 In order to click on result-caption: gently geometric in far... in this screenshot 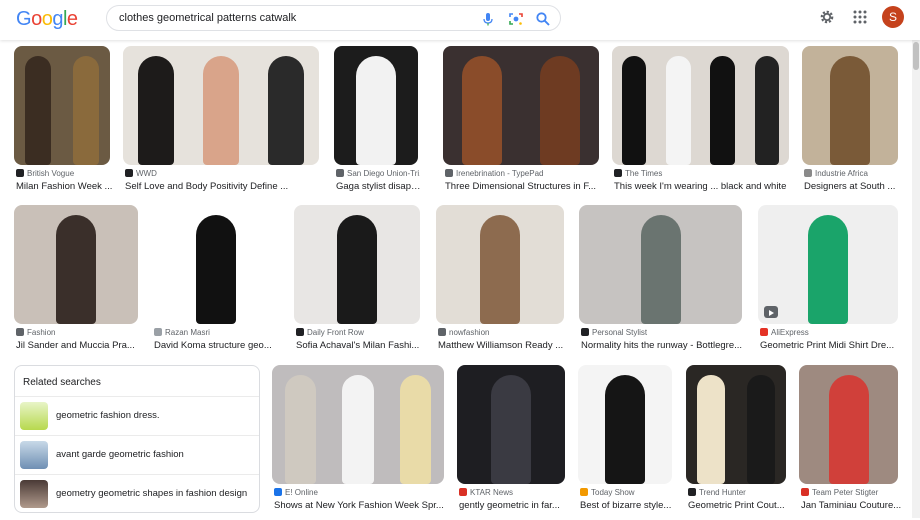, I will do `click(515, 505)`.